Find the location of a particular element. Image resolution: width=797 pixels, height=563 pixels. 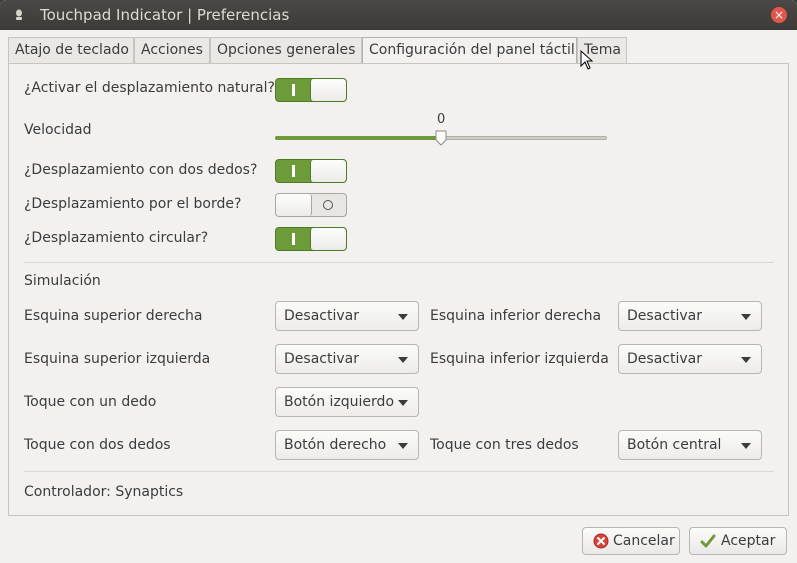

three-finger-tap-select: Botón central is located at coordinates (690, 445).